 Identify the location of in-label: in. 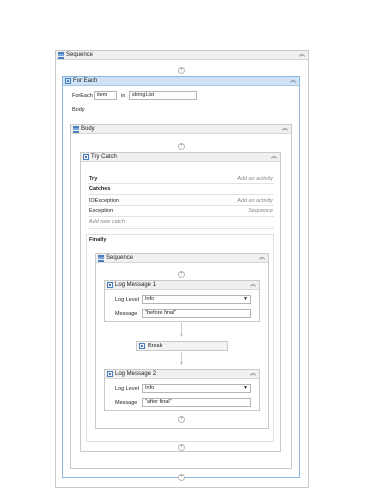
(123, 96).